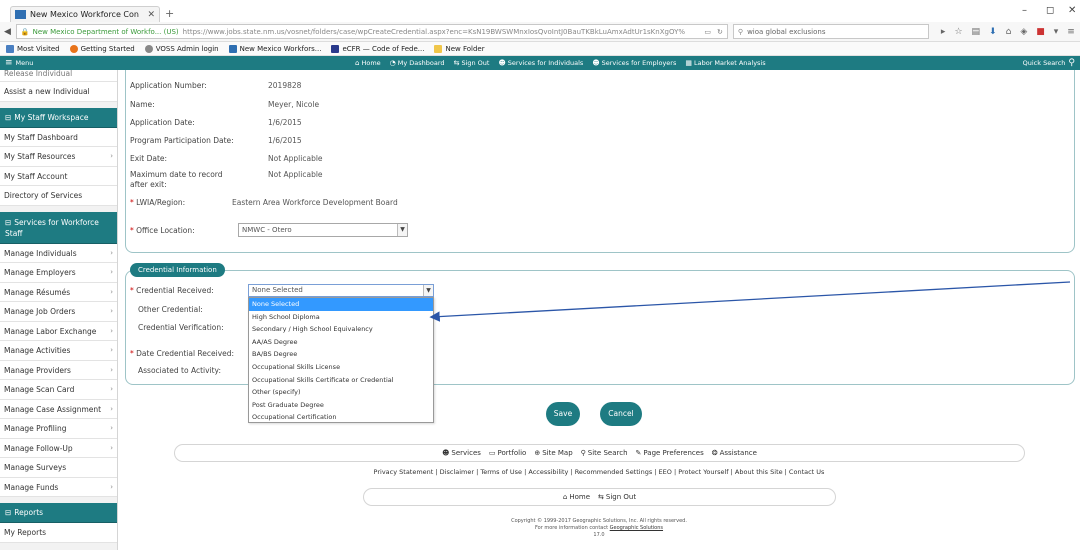 This screenshot has width=1080, height=550. Describe the element at coordinates (341, 329) in the screenshot. I see `credential-option-secondary-high-school-equivalency: Secondary / High School Equivalency` at that location.